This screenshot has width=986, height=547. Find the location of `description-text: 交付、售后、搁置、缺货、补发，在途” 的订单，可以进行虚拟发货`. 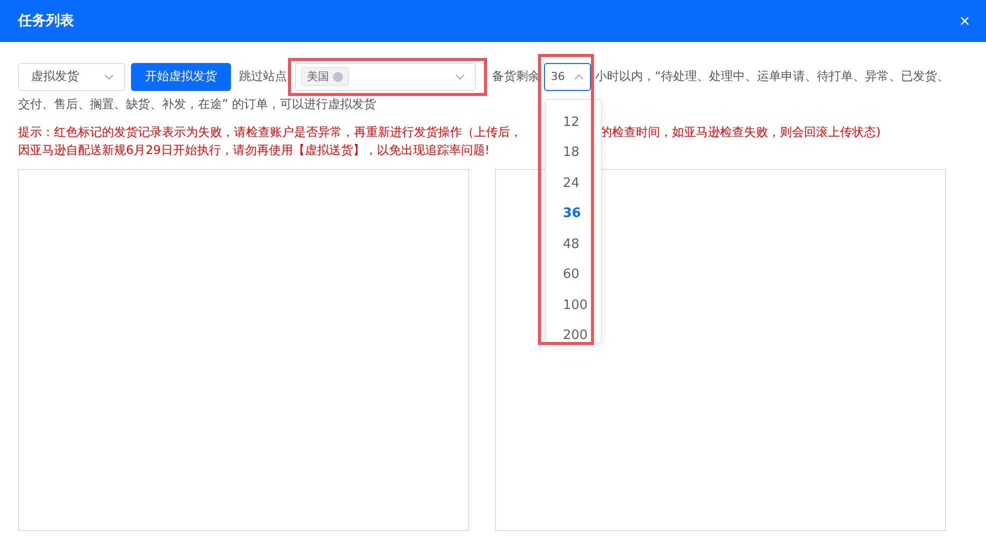

description-text: 交付、售后、搁置、缺货、补发，在途” 的订单，可以进行虚拟发货 is located at coordinates (198, 104).